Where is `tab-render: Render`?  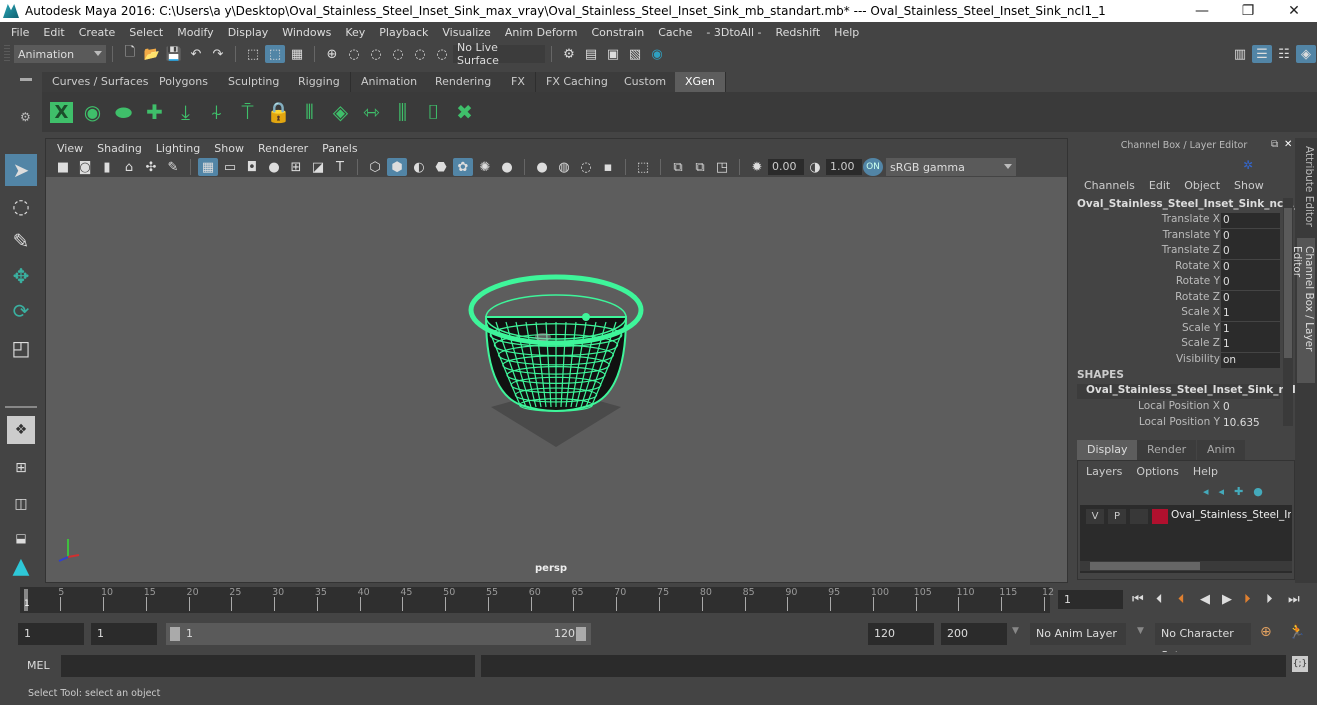 tab-render: Render is located at coordinates (1167, 450).